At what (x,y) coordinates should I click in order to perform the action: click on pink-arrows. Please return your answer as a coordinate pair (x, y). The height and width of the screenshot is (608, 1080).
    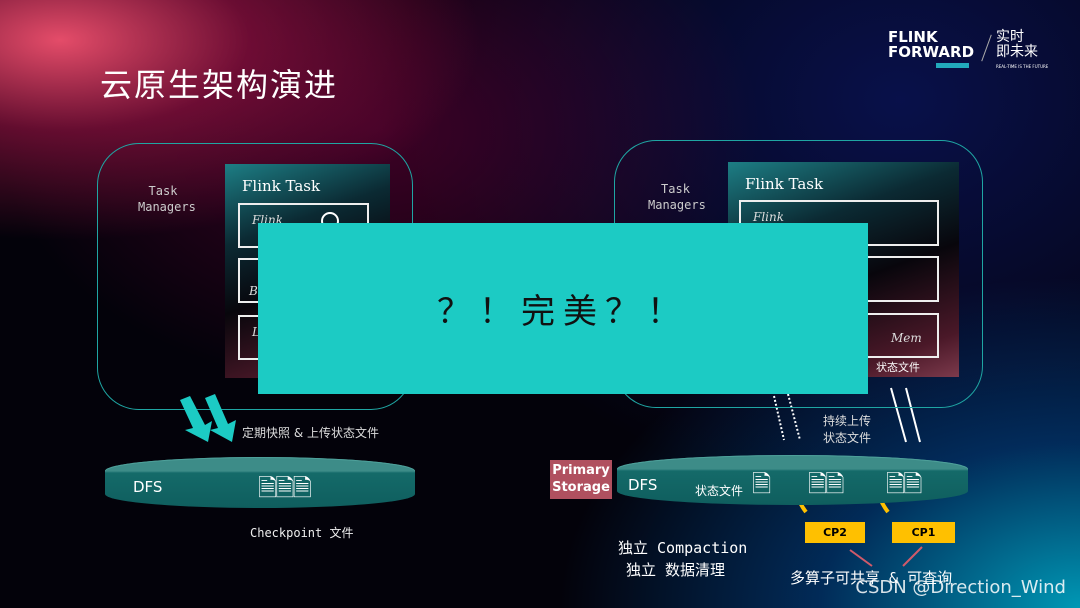
    Looking at the image, I should click on (886, 556).